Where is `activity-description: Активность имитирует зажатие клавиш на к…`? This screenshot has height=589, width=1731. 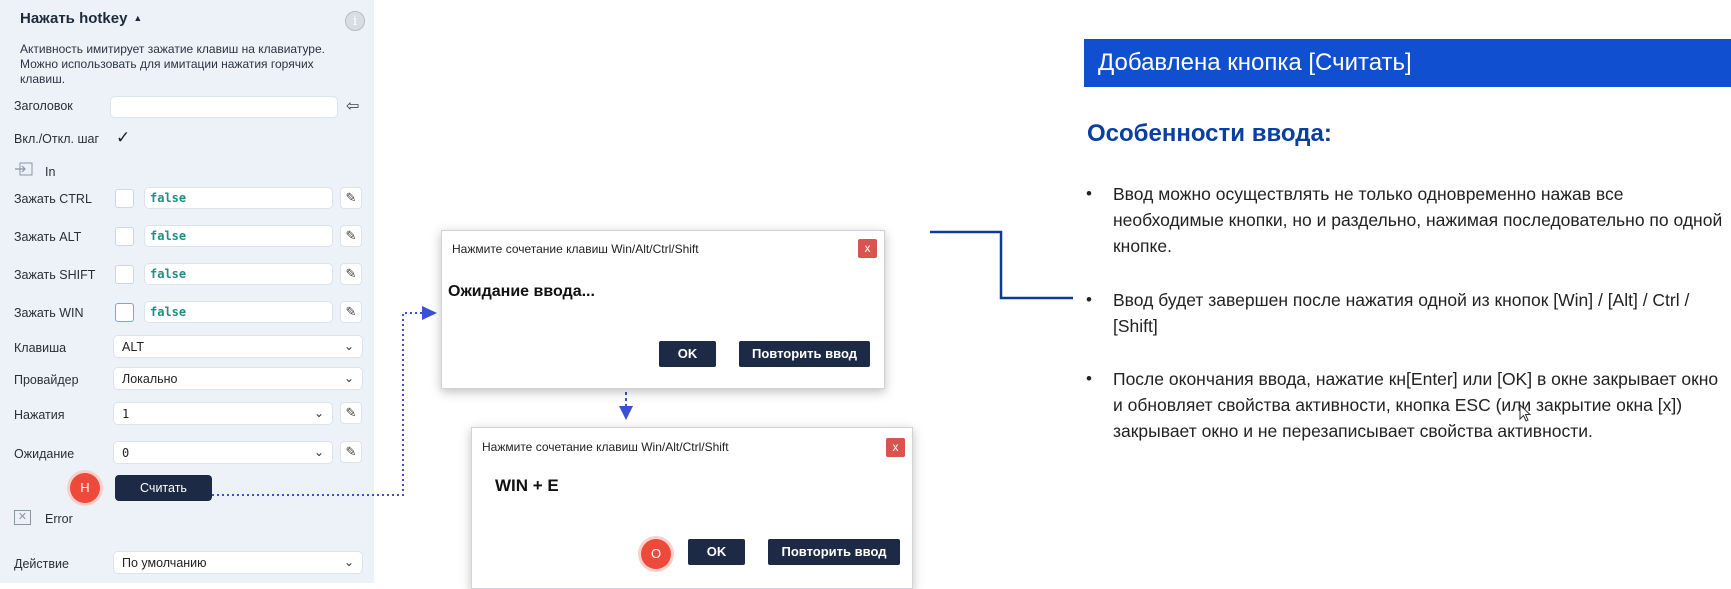
activity-description: Активность имитирует зажатие клавиш на к… is located at coordinates (172, 64).